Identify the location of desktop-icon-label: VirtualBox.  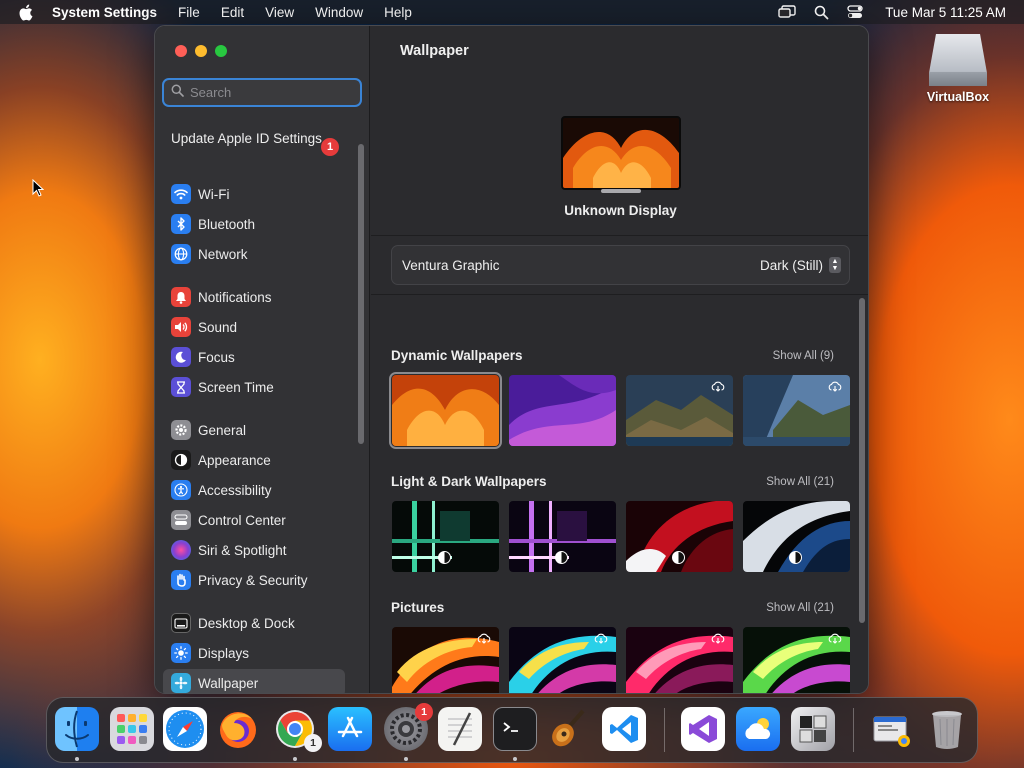
(958, 97).